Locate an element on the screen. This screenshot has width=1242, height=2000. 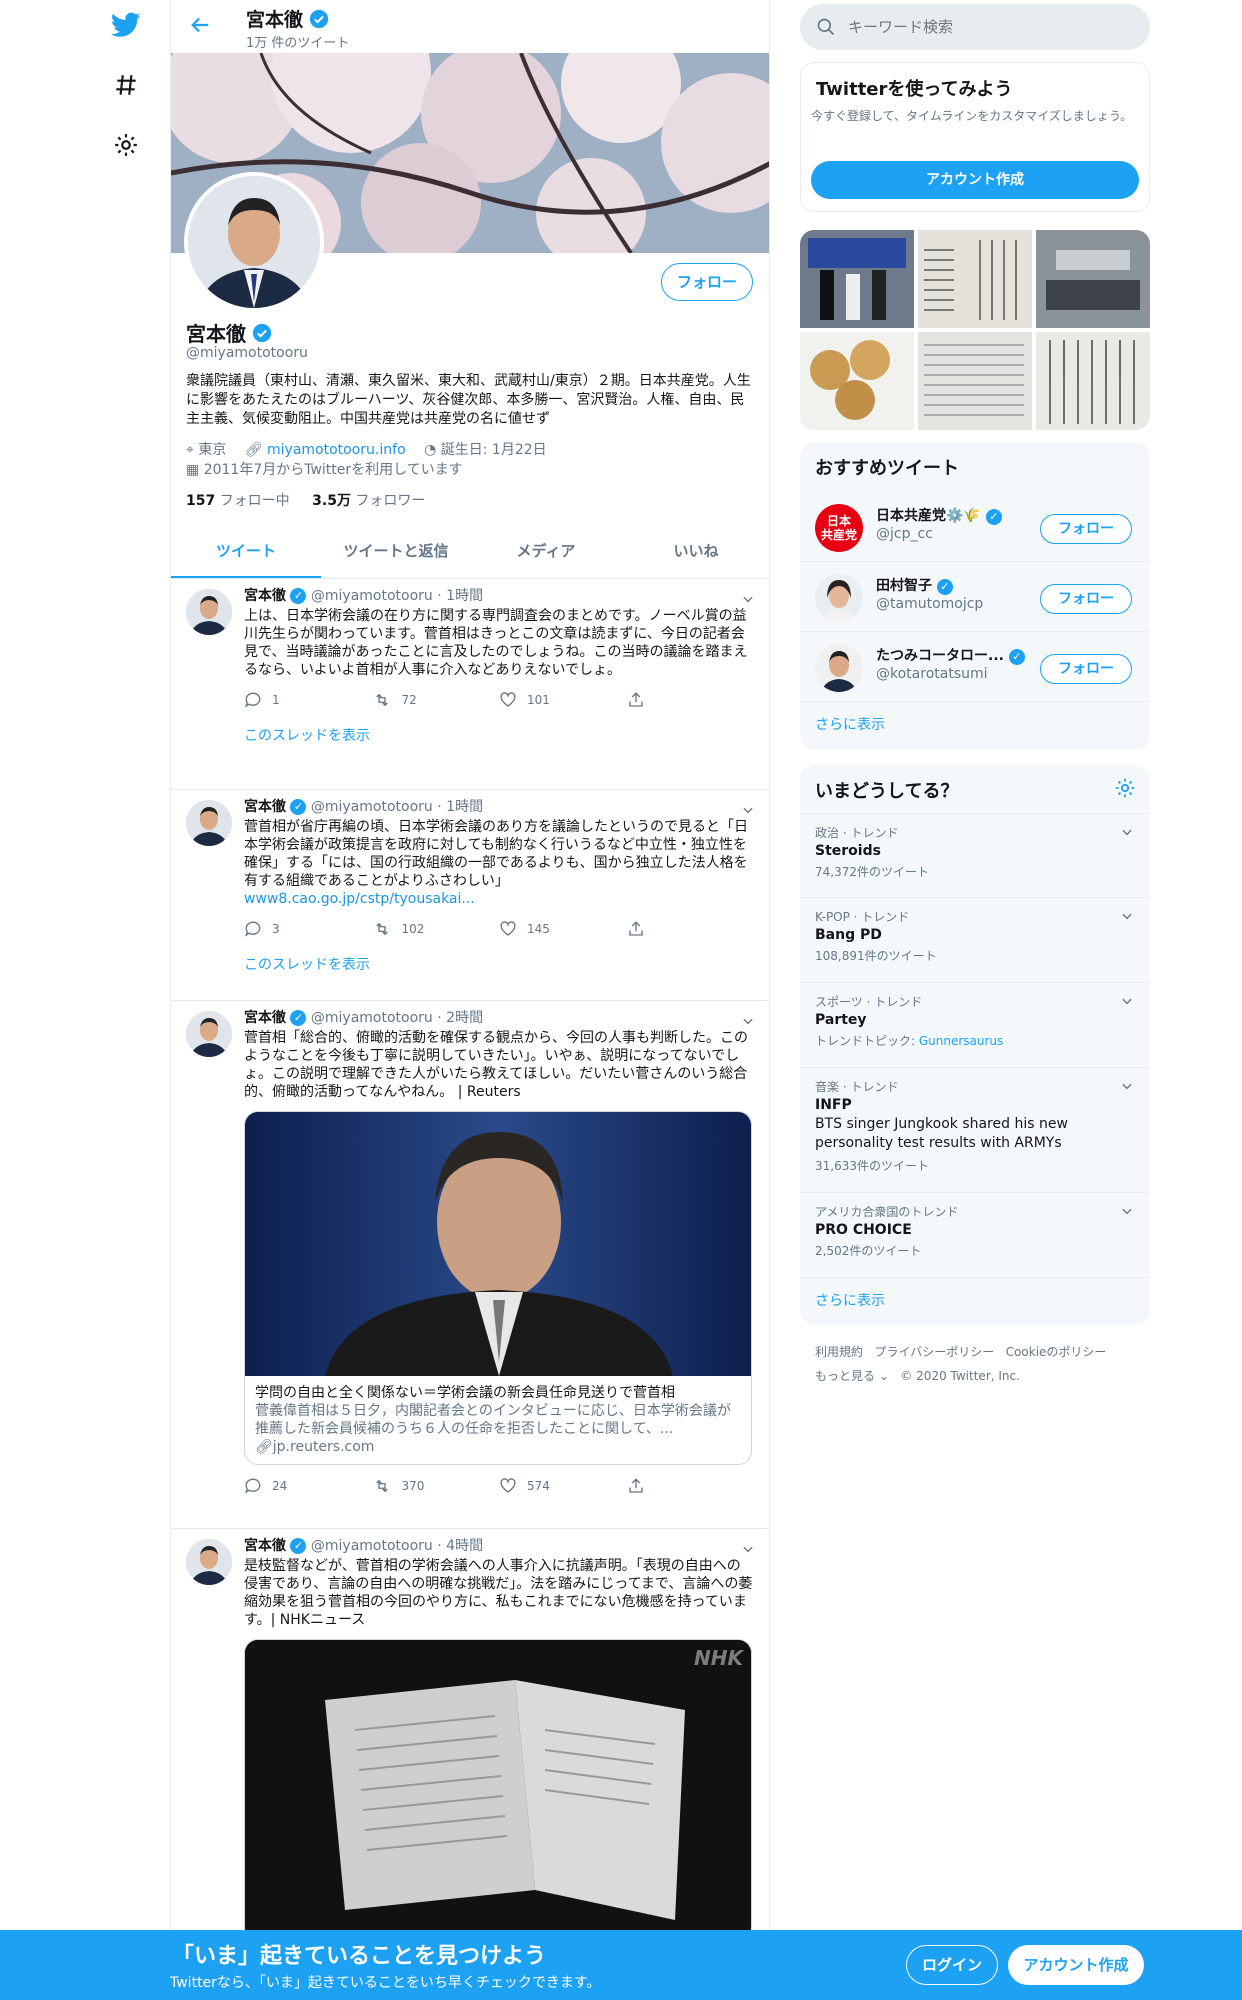
profile-avatar is located at coordinates (254, 242).